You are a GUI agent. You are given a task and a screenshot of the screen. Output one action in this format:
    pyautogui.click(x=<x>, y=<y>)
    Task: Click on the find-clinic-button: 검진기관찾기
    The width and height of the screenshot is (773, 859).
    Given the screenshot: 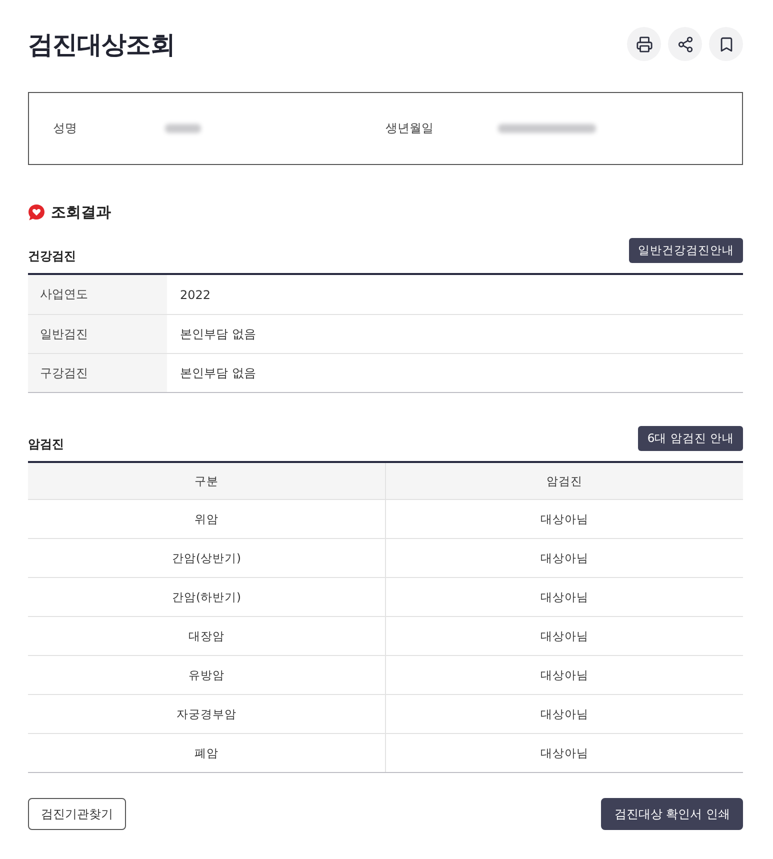 What is the action you would take?
    pyautogui.click(x=77, y=814)
    